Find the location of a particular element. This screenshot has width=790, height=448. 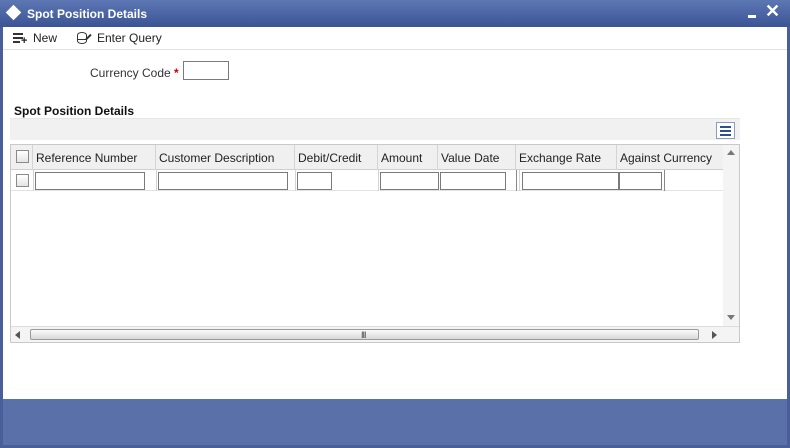

against-currency-input is located at coordinates (640, 181).